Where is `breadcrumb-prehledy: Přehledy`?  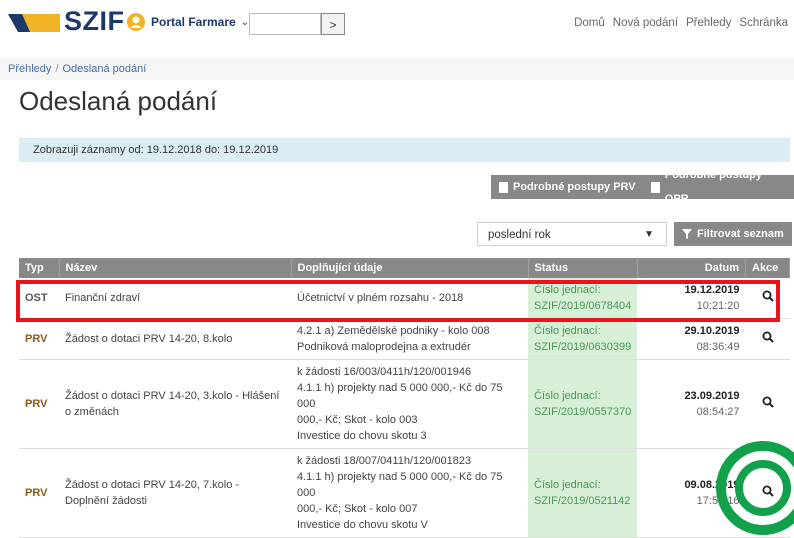
breadcrumb-prehledy: Přehledy is located at coordinates (29, 69).